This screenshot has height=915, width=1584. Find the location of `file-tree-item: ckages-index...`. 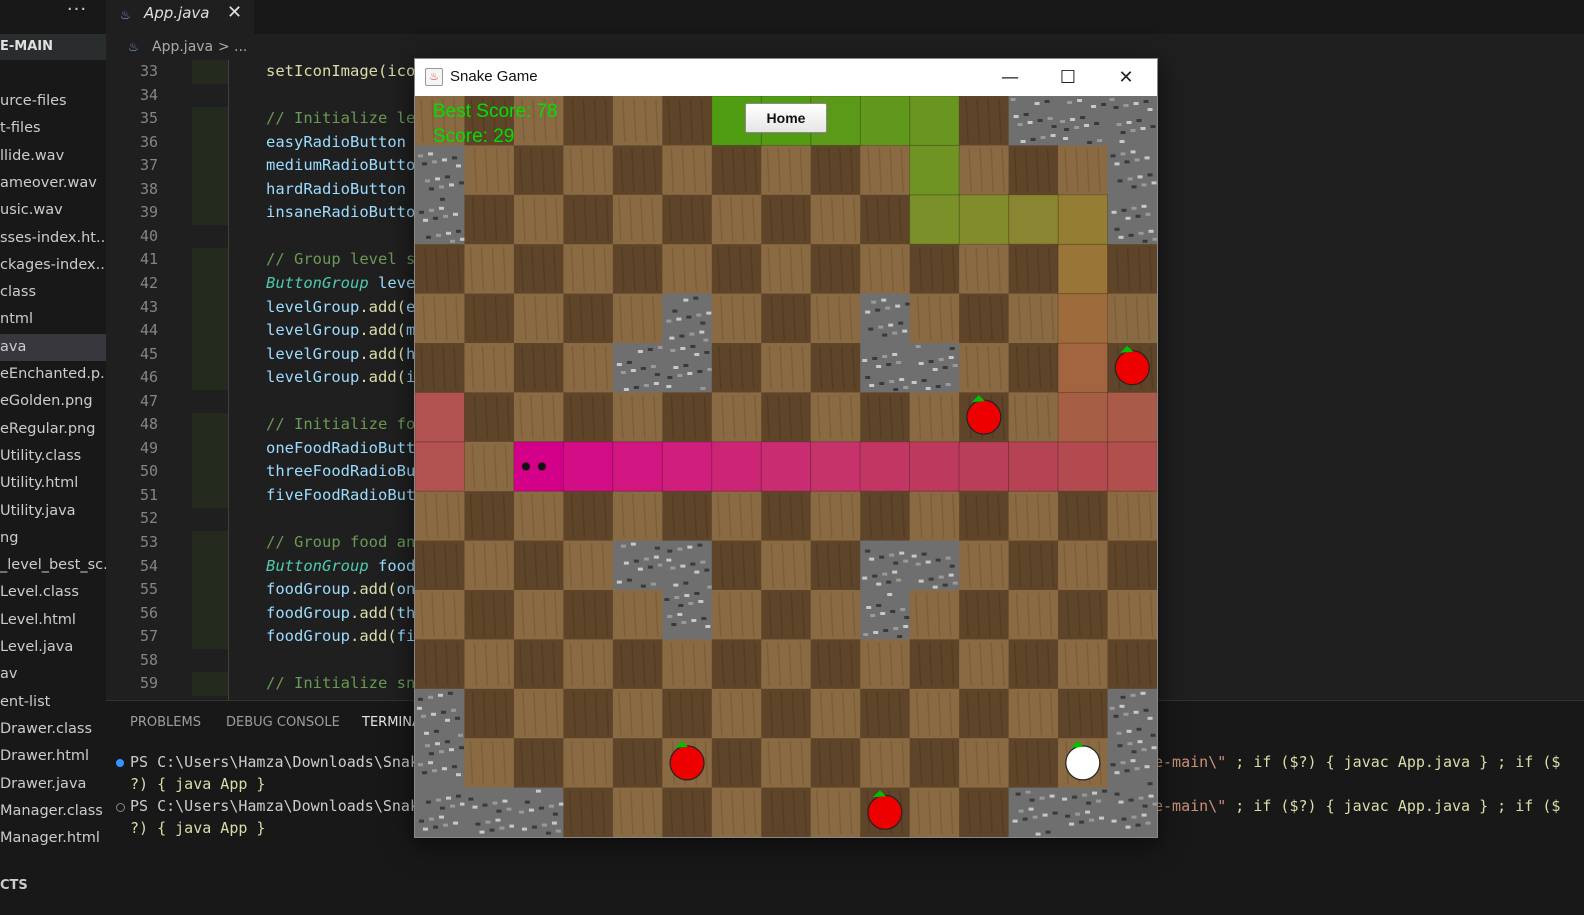

file-tree-item: ckages-index... is located at coordinates (53, 265).